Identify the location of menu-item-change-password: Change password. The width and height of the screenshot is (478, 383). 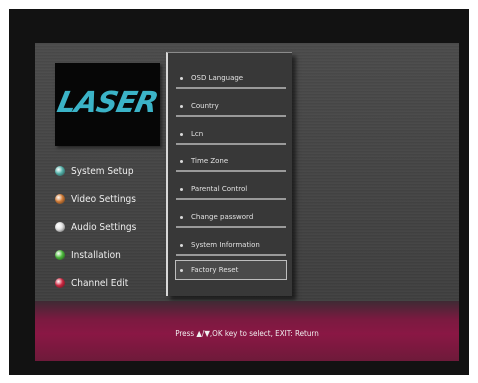
(231, 218).